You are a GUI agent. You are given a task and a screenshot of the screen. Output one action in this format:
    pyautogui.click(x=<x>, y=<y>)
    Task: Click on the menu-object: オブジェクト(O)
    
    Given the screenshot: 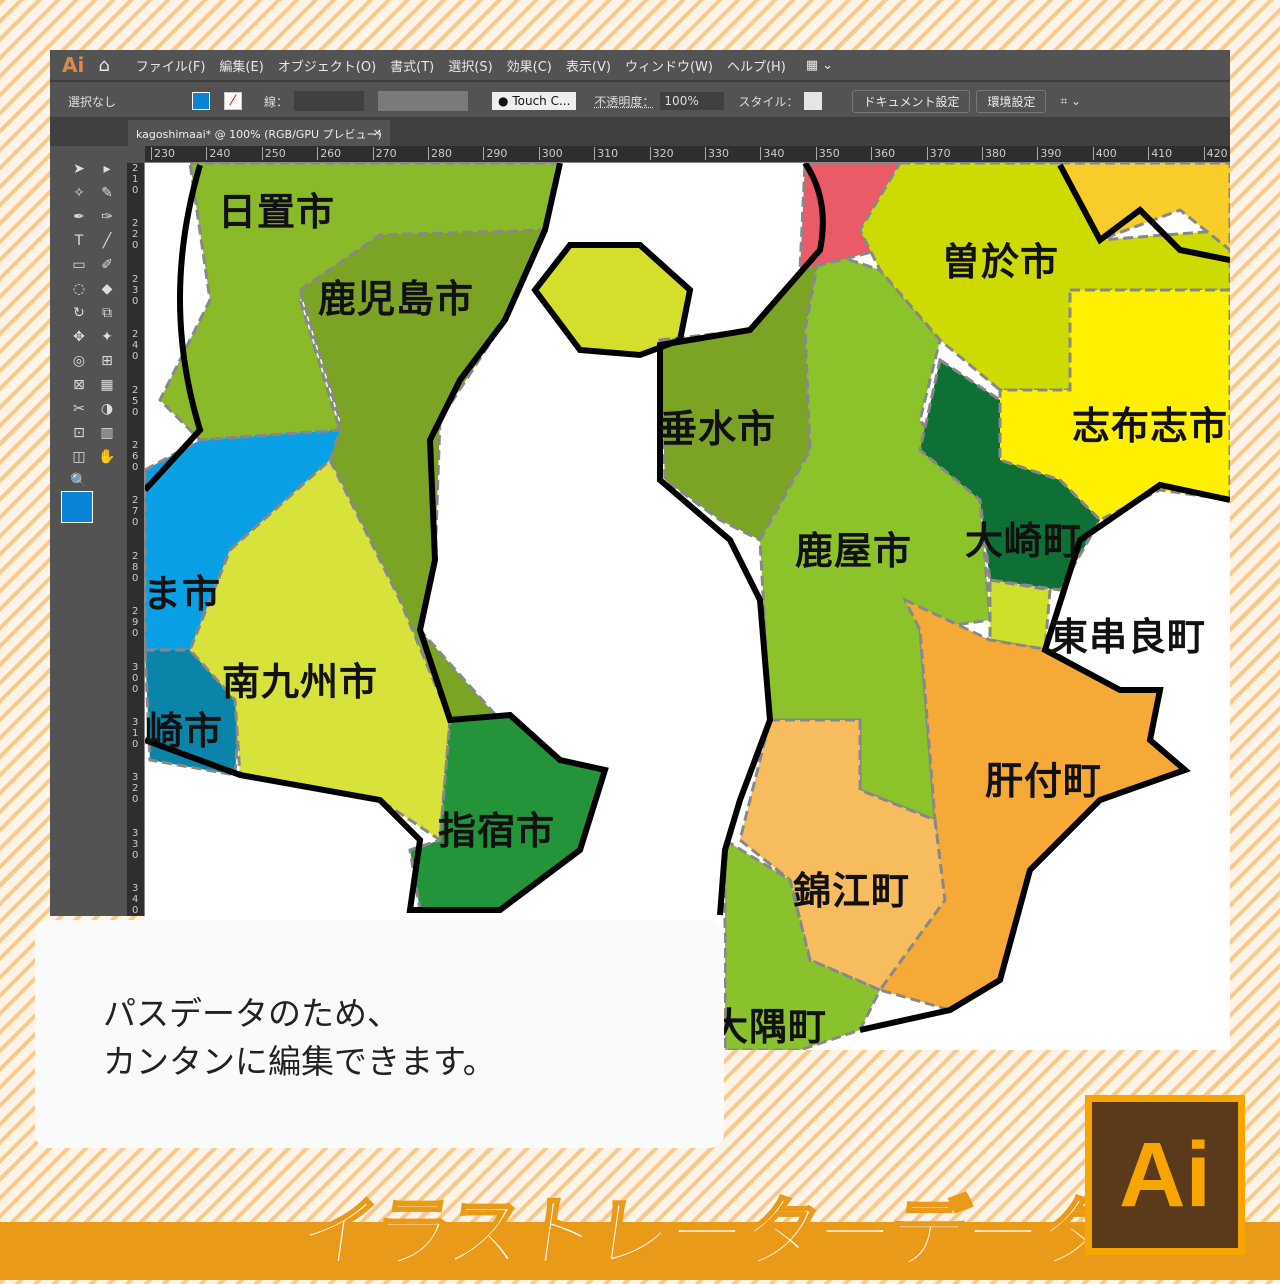 What is the action you would take?
    pyautogui.click(x=327, y=65)
    